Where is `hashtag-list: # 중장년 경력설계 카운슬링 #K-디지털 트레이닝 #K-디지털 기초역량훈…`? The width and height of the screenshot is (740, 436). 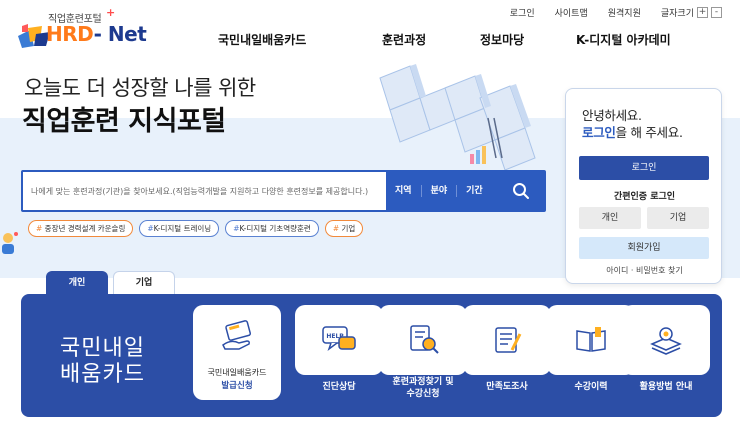
hashtag-list: # 중장년 경력설계 카운슬링 #K-디지털 트레이닝 #K-디지털 기초역량훈… is located at coordinates (196, 228).